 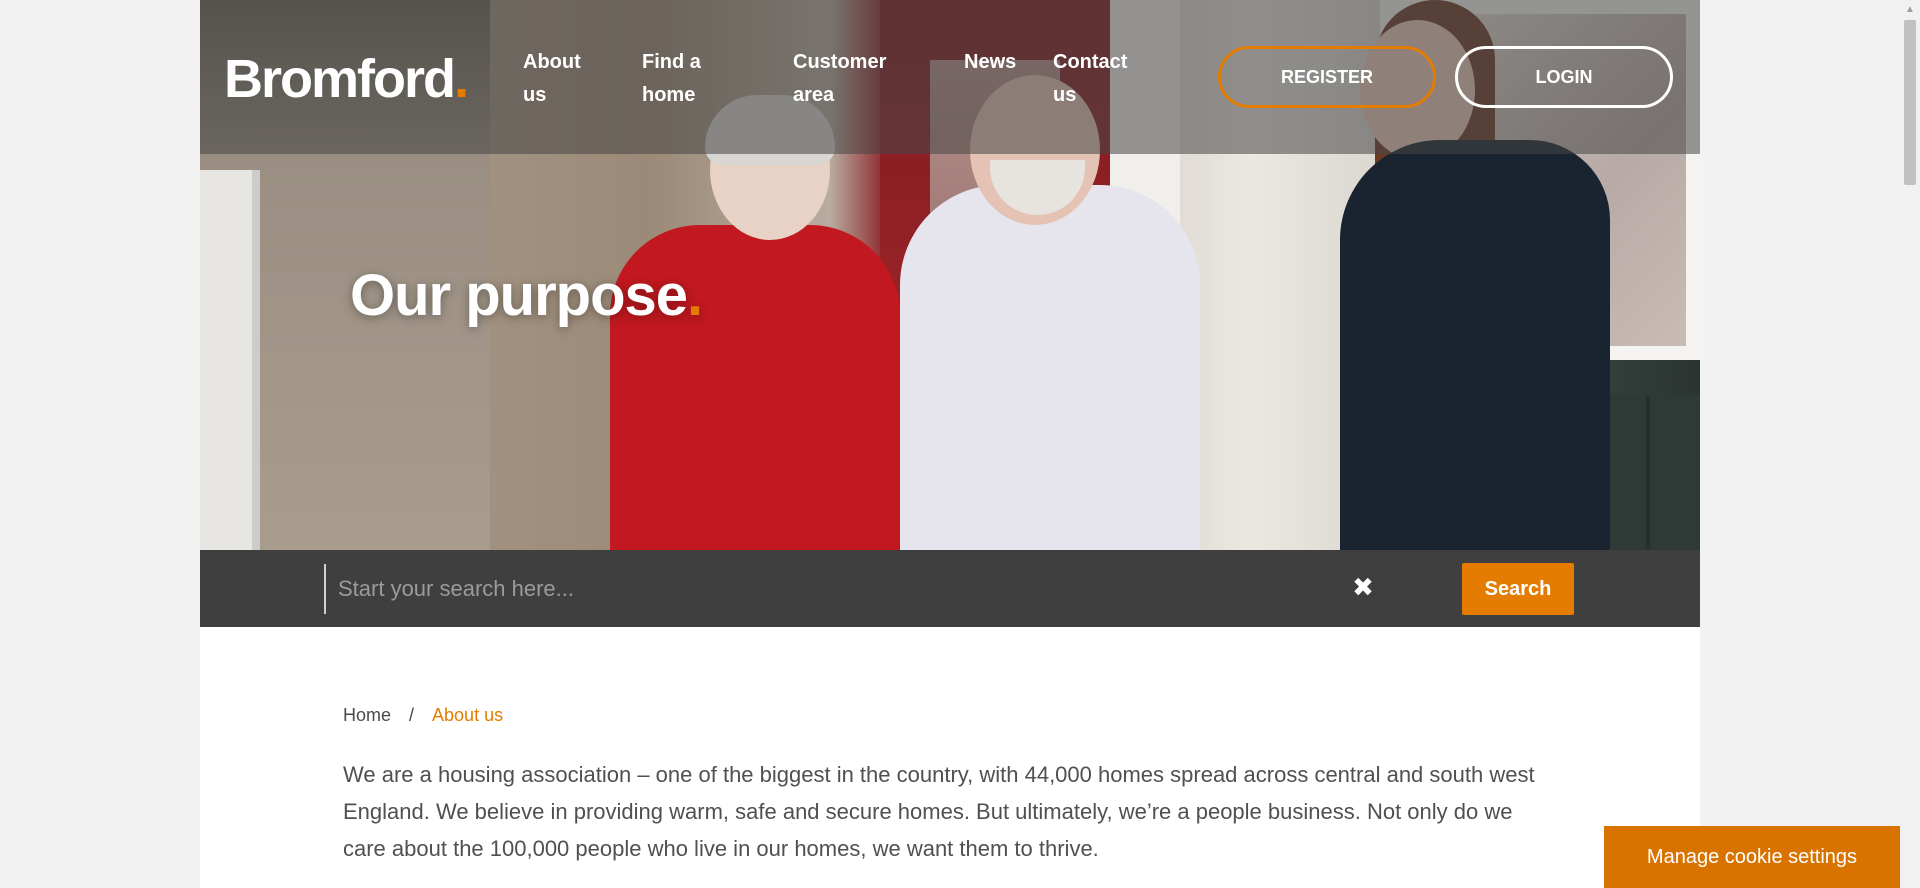 I want to click on breadcrumb-current: About us, so click(x=467, y=715).